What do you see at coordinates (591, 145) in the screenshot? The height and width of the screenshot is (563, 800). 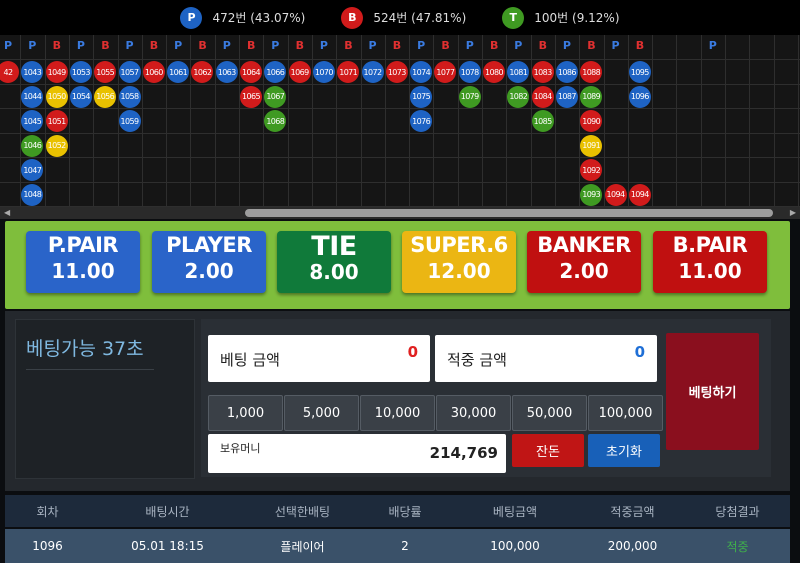 I see `road-cell: 1091` at bounding box center [591, 145].